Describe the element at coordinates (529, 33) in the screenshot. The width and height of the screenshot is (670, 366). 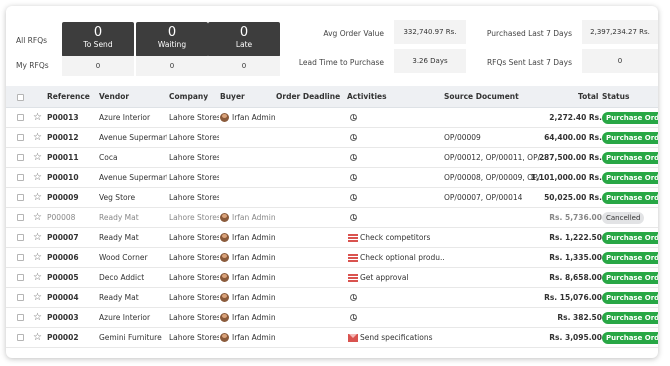
I see `purchased-7d-label: Purchased Last 7 Days` at that location.